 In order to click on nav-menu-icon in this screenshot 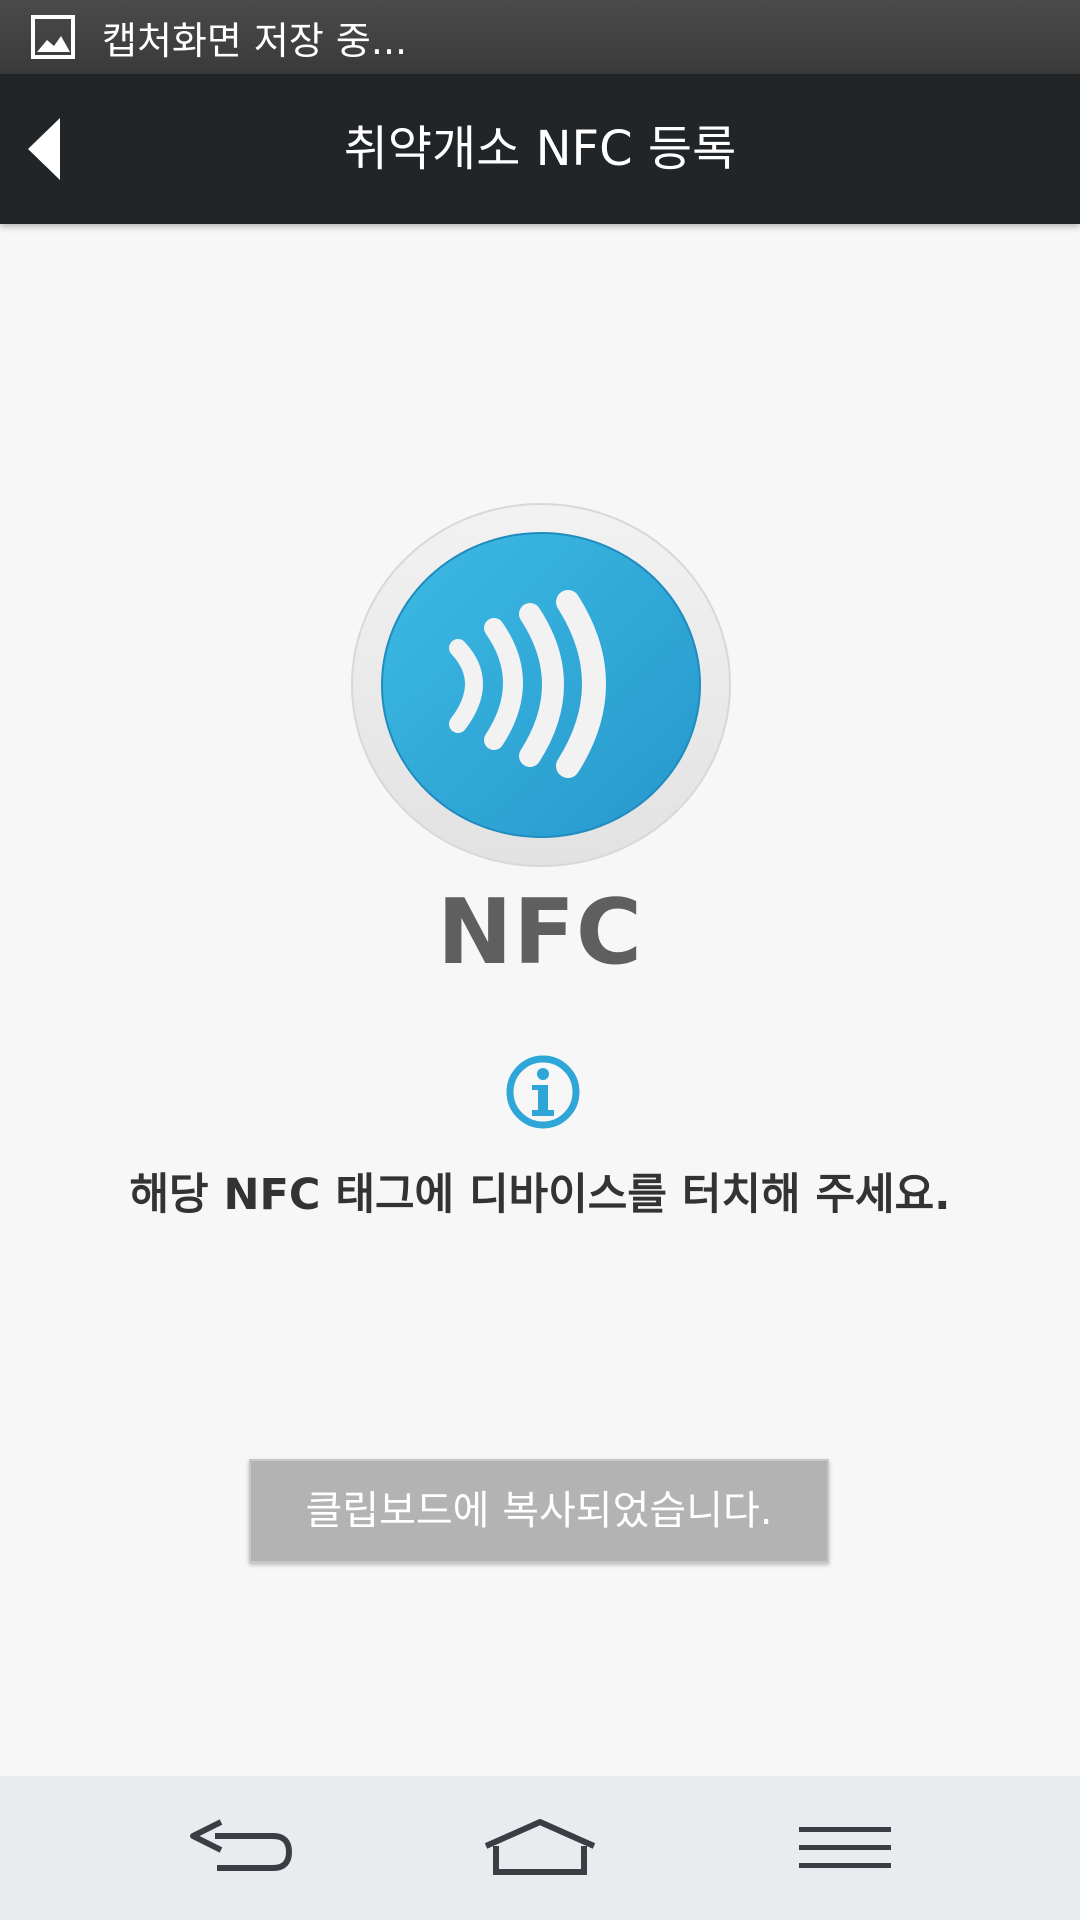, I will do `click(845, 1847)`.